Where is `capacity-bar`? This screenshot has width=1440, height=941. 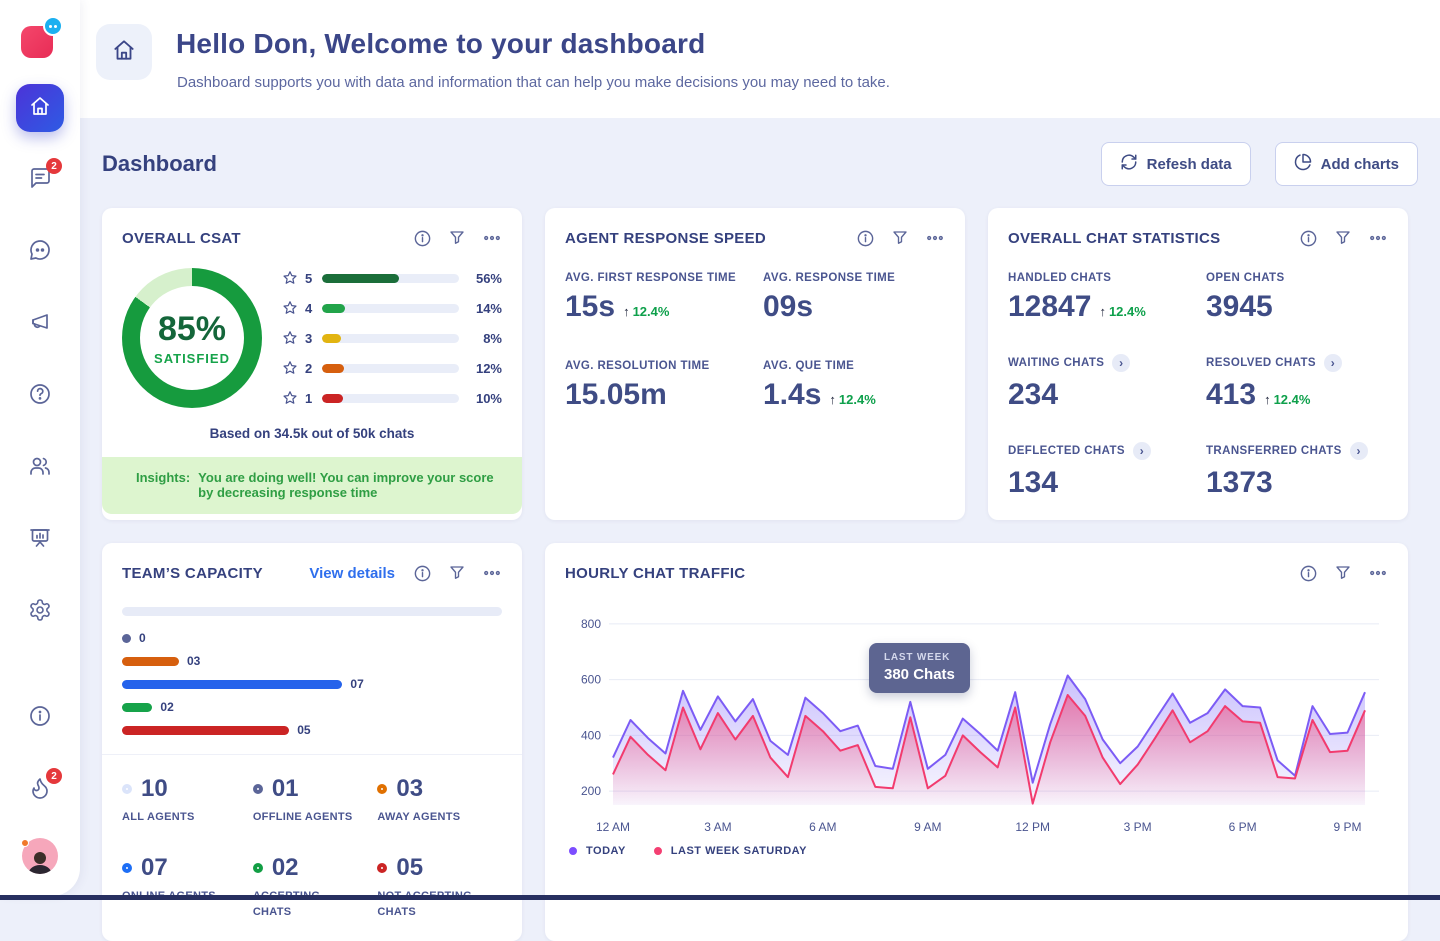 capacity-bar is located at coordinates (206, 730).